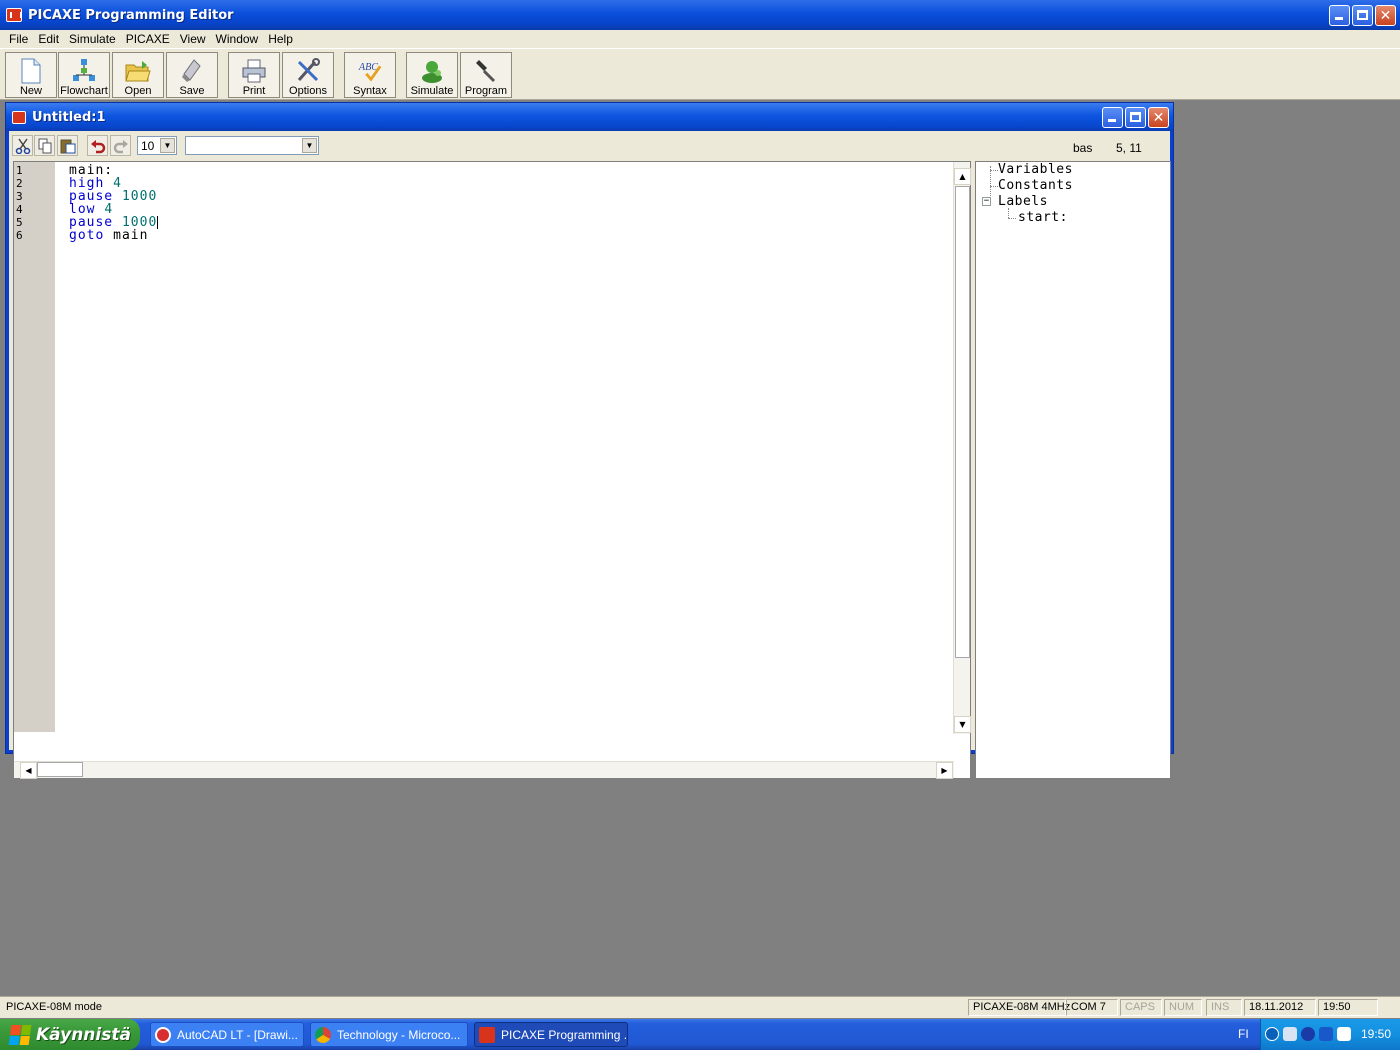 Image resolution: width=1400 pixels, height=1050 pixels. What do you see at coordinates (92, 39) in the screenshot?
I see `menu-simulate: Simulate` at bounding box center [92, 39].